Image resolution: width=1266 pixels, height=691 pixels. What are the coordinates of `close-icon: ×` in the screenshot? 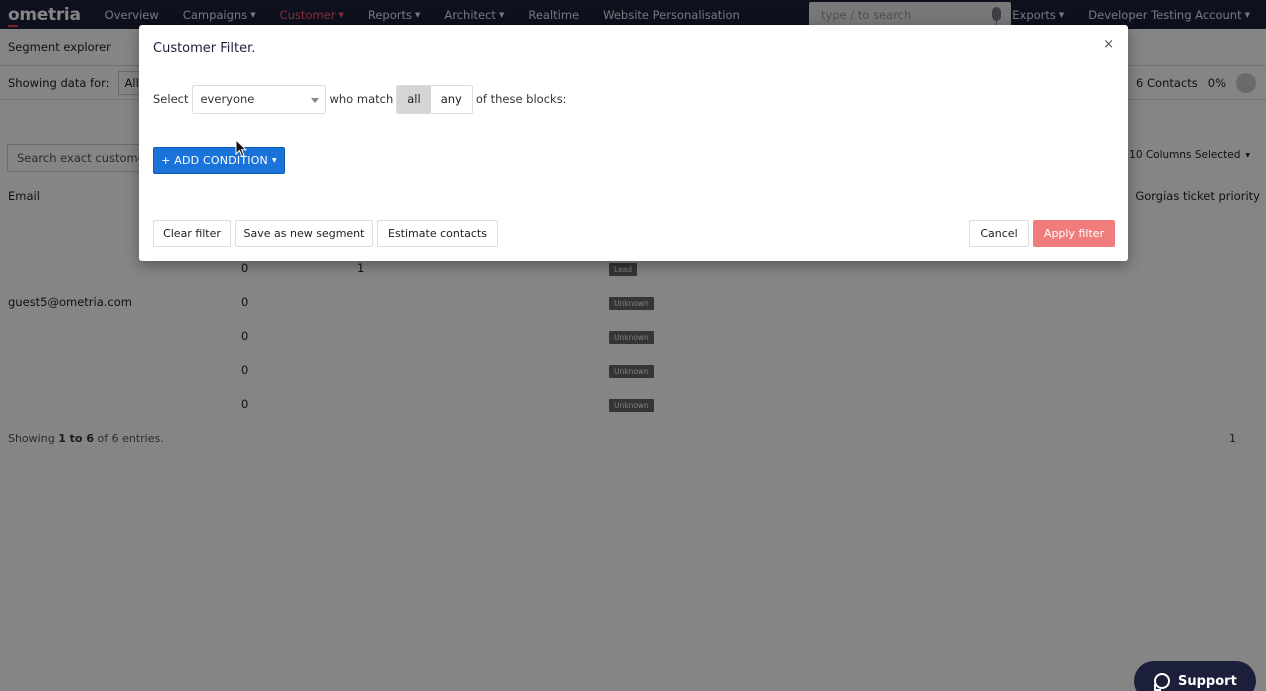 It's located at (1108, 44).